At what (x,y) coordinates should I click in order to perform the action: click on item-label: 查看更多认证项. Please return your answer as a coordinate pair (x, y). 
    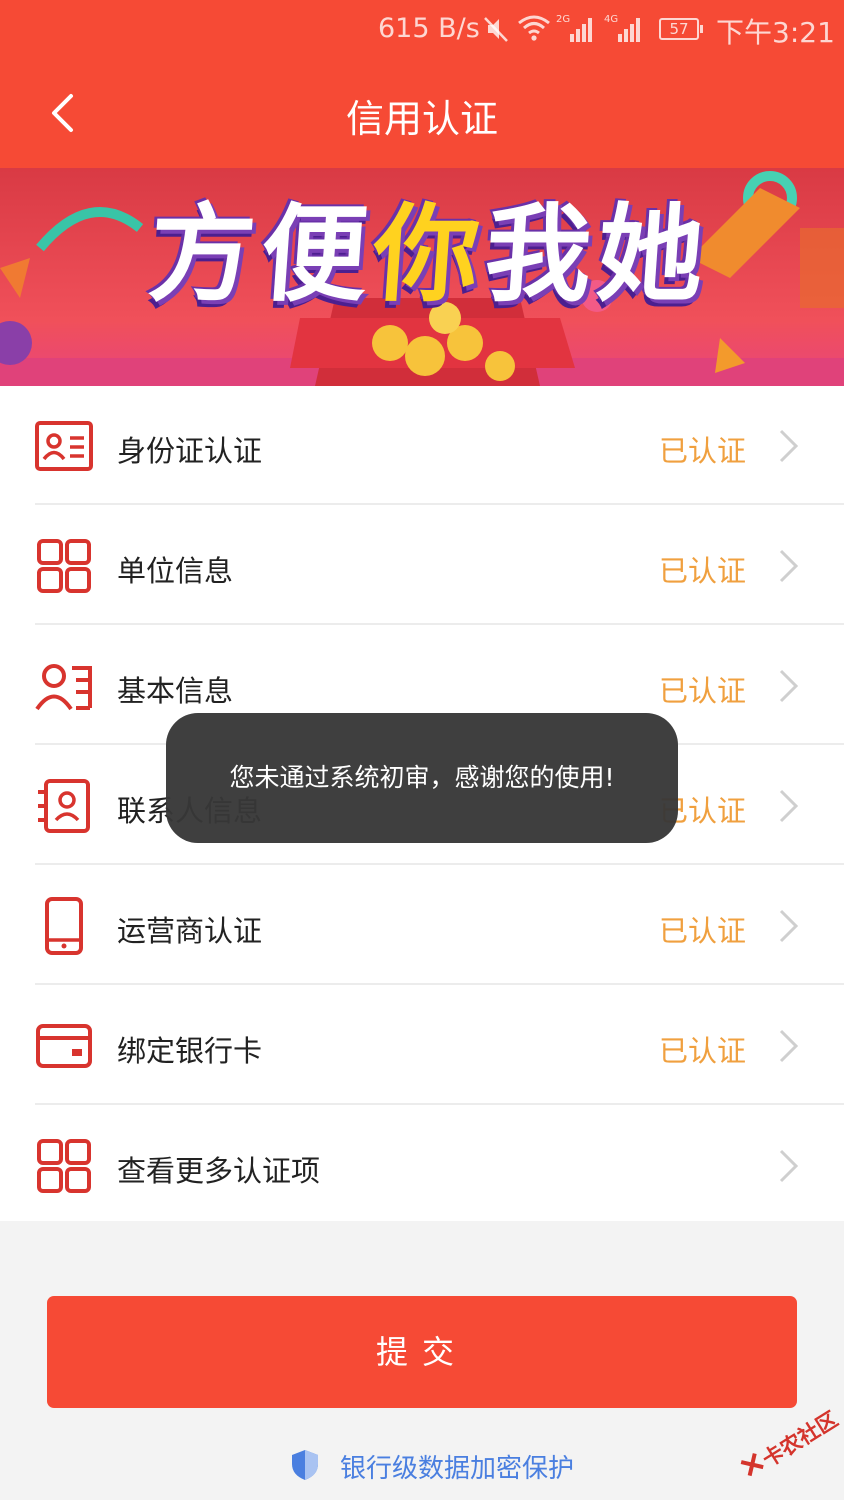
    Looking at the image, I should click on (219, 1171).